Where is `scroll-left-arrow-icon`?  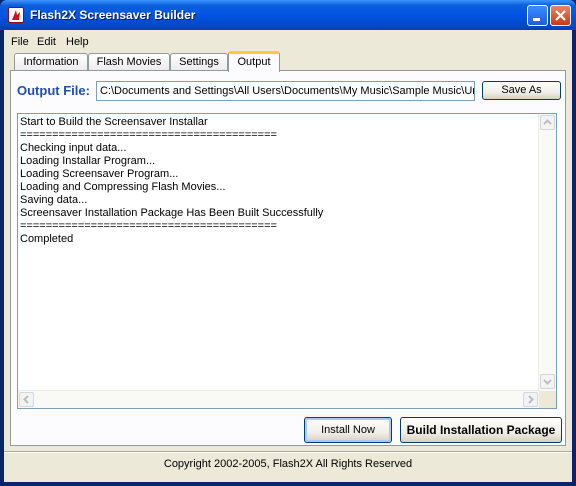
scroll-left-arrow-icon is located at coordinates (26, 399).